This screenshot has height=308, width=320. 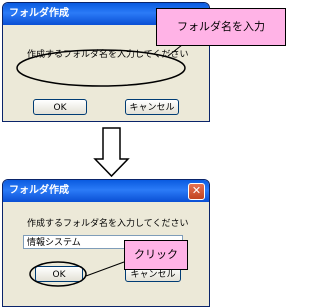 I want to click on callout-click-note: クリック, so click(x=156, y=255).